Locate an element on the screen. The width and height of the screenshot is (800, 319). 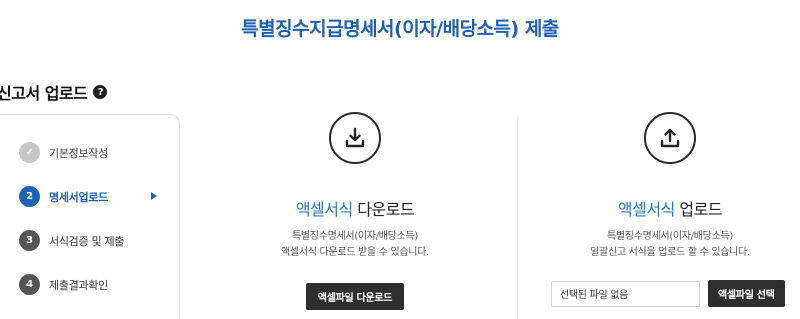
file-input: 선택된 파일 없음 is located at coordinates (625, 293).